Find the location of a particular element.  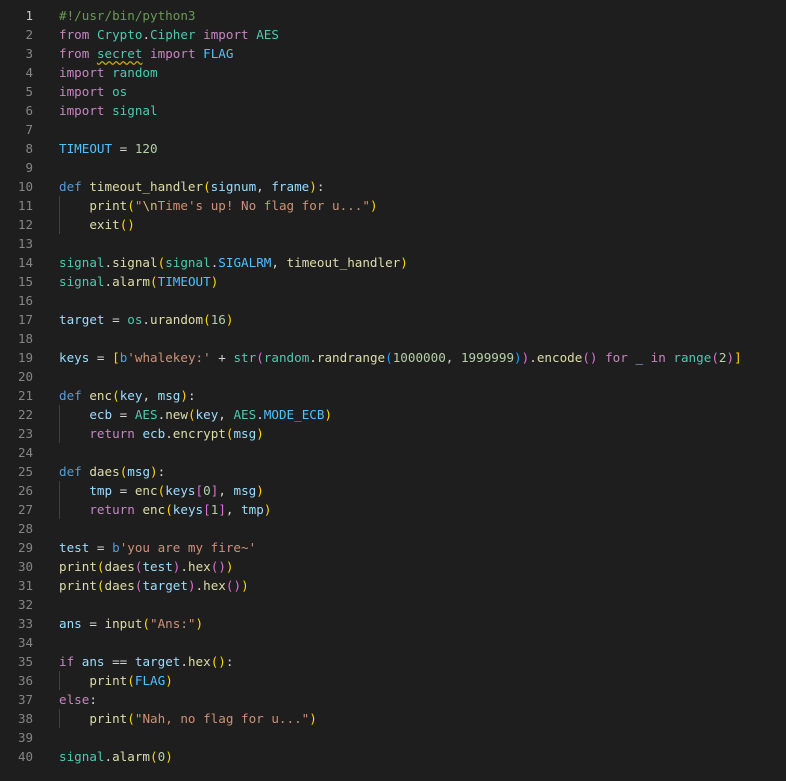

code-line: 30 print(daes(test).hex()) is located at coordinates (393, 566).